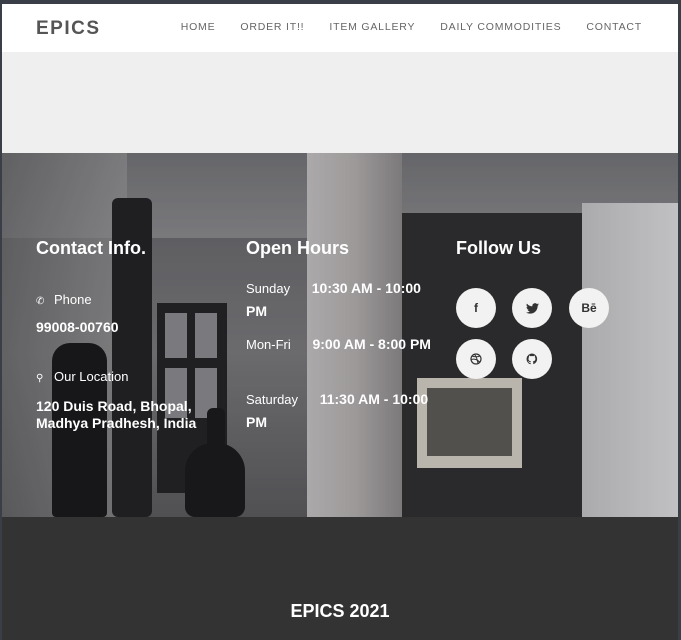 The height and width of the screenshot is (640, 681). What do you see at coordinates (268, 344) in the screenshot?
I see `hours-day: Mon-Fri` at bounding box center [268, 344].